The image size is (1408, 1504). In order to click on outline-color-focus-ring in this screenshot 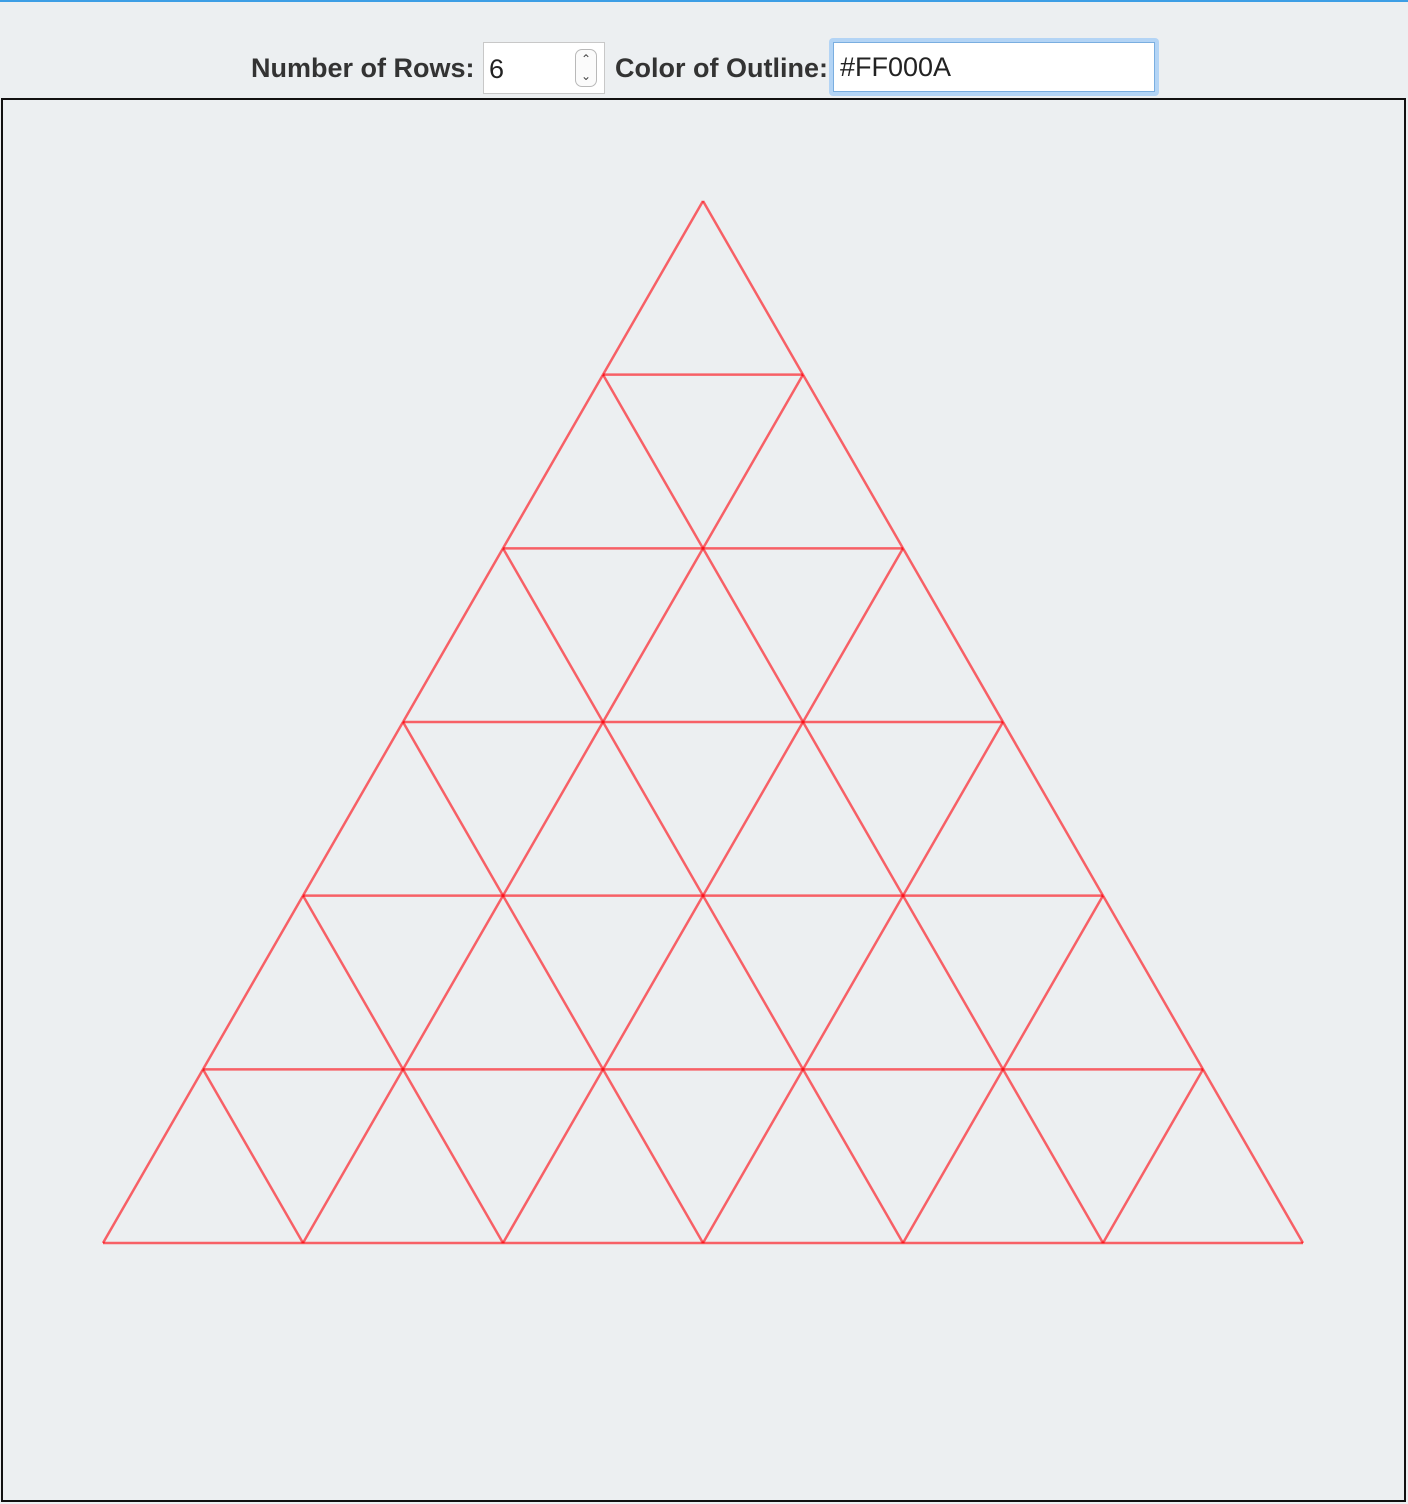, I will do `click(994, 67)`.